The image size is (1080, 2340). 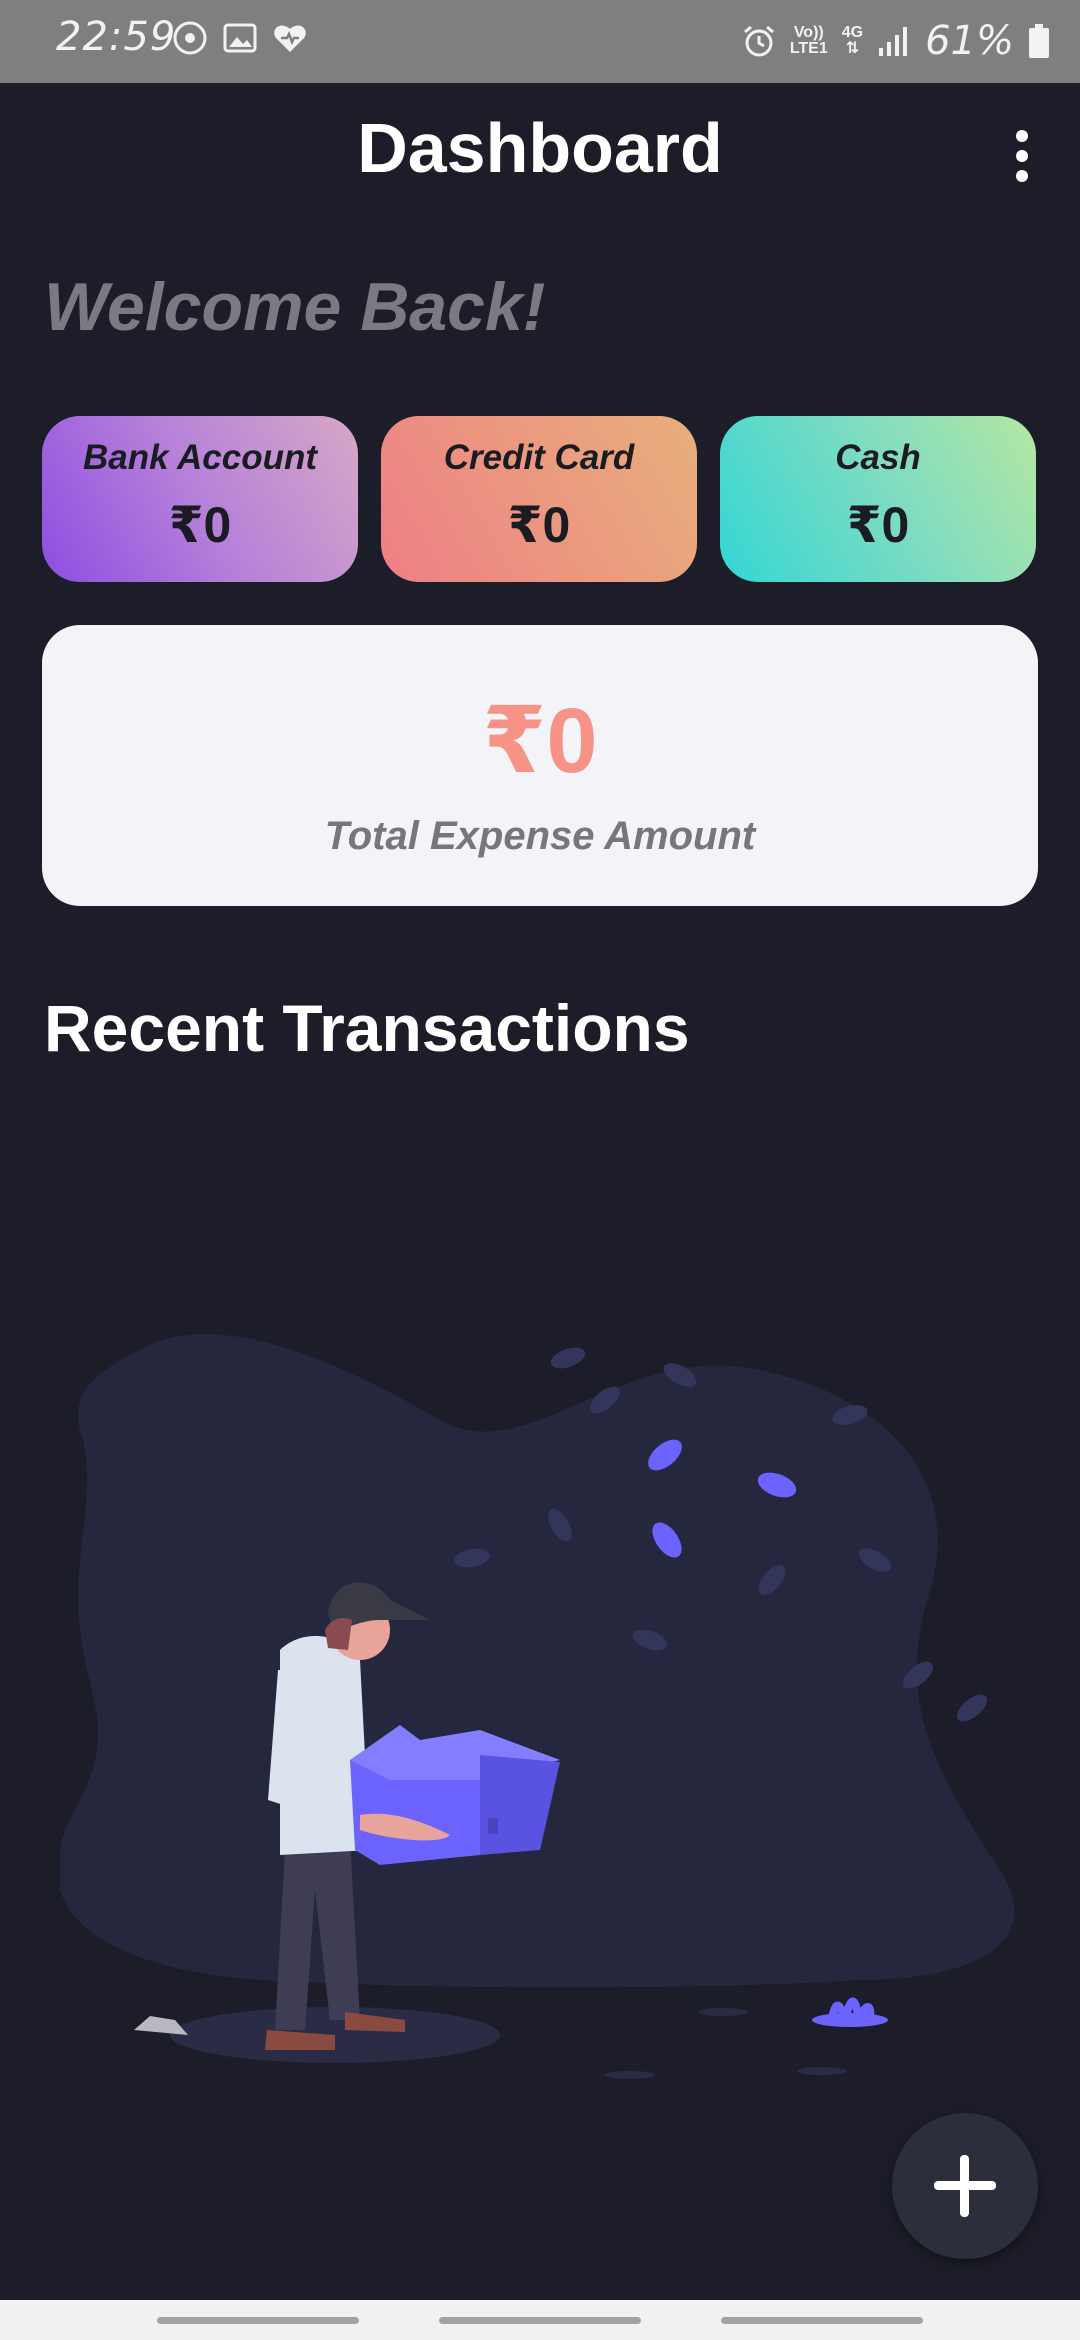 I want to click on card-label: Bank Account, so click(x=199, y=457).